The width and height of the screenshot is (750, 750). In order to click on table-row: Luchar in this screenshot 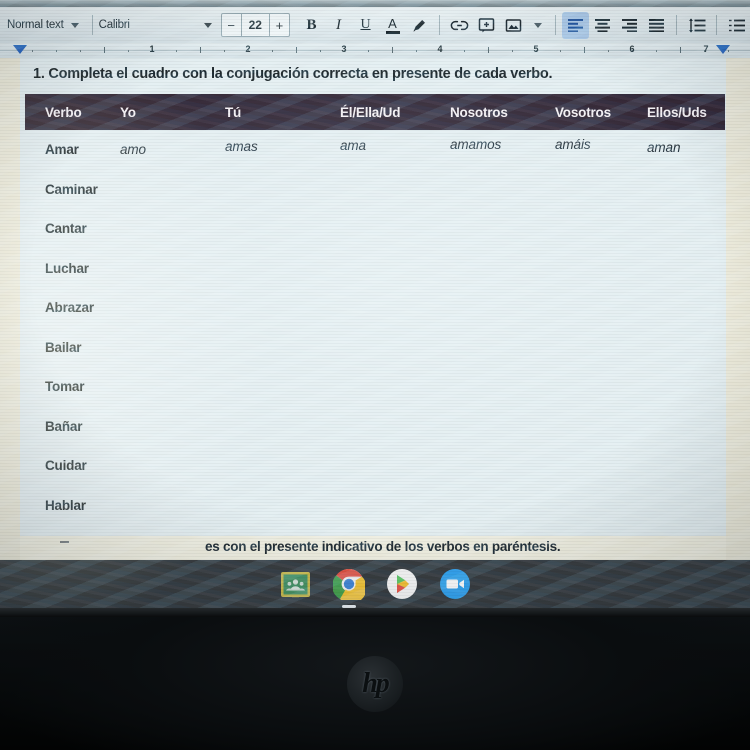, I will do `click(375, 269)`.